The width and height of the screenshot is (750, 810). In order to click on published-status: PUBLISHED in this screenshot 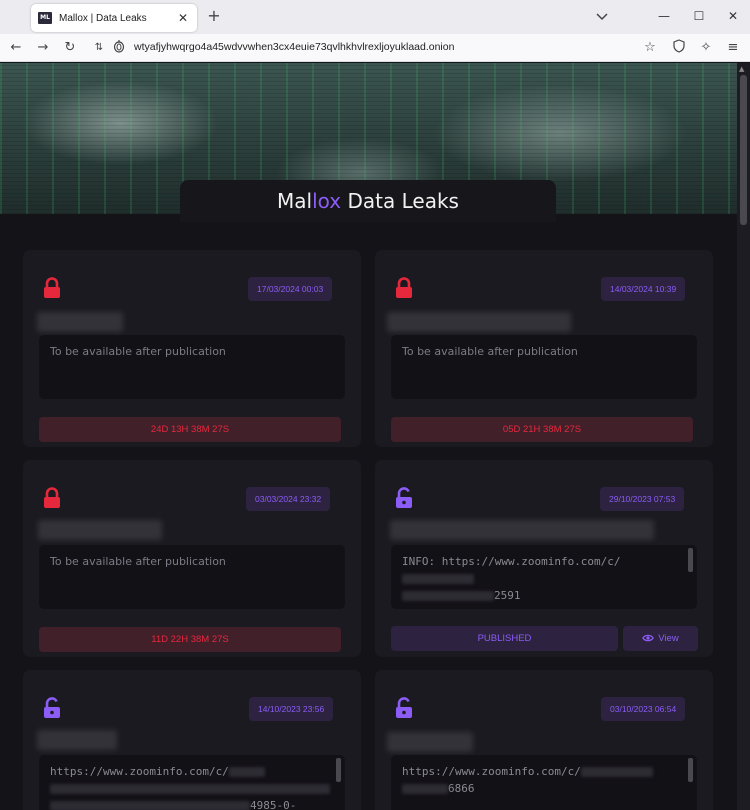, I will do `click(504, 638)`.